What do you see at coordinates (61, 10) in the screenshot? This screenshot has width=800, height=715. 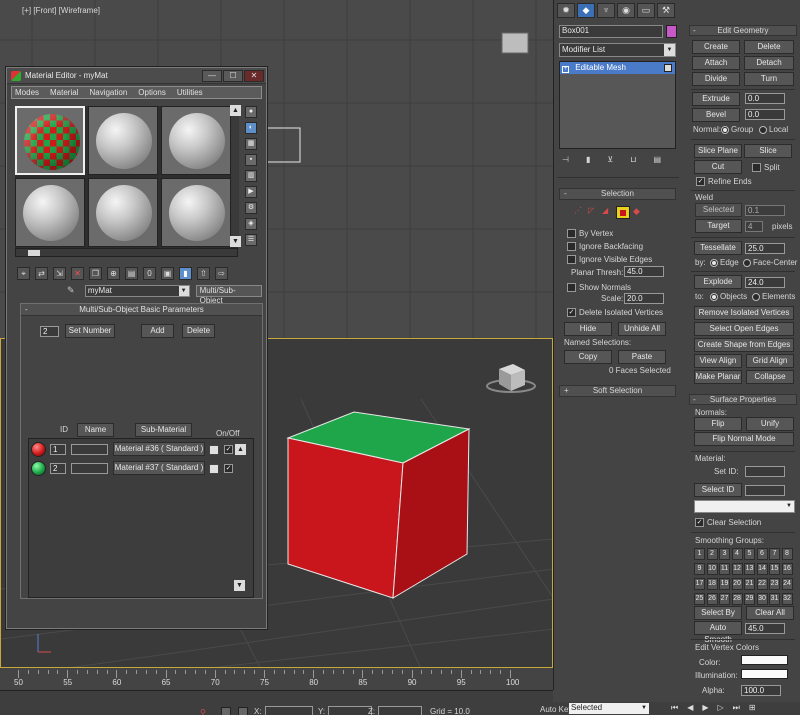 I see `viewport-label: [+] [Front] [Wireframe]` at bounding box center [61, 10].